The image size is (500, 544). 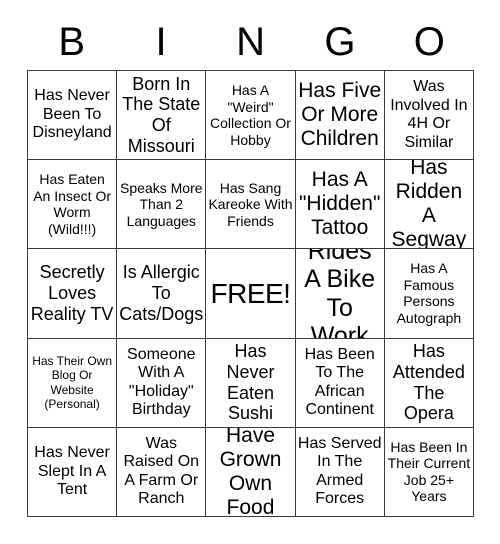 I want to click on bingo-square-label: Has Ridden A Segway, so click(x=429, y=205).